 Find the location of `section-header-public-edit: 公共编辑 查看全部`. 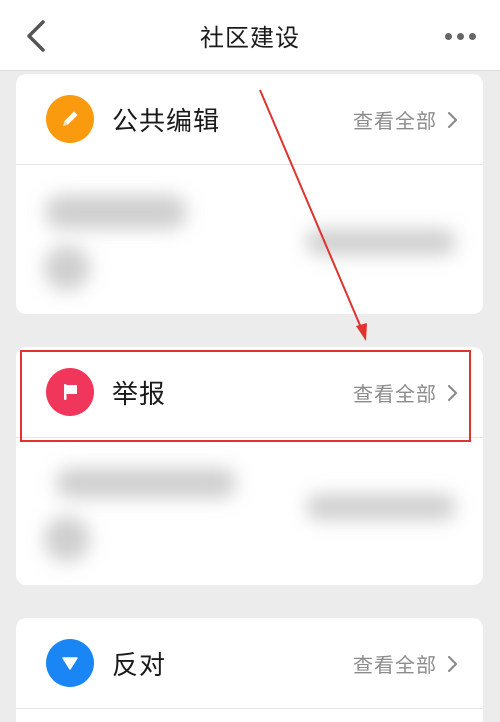

section-header-public-edit: 公共编辑 查看全部 is located at coordinates (249, 119).